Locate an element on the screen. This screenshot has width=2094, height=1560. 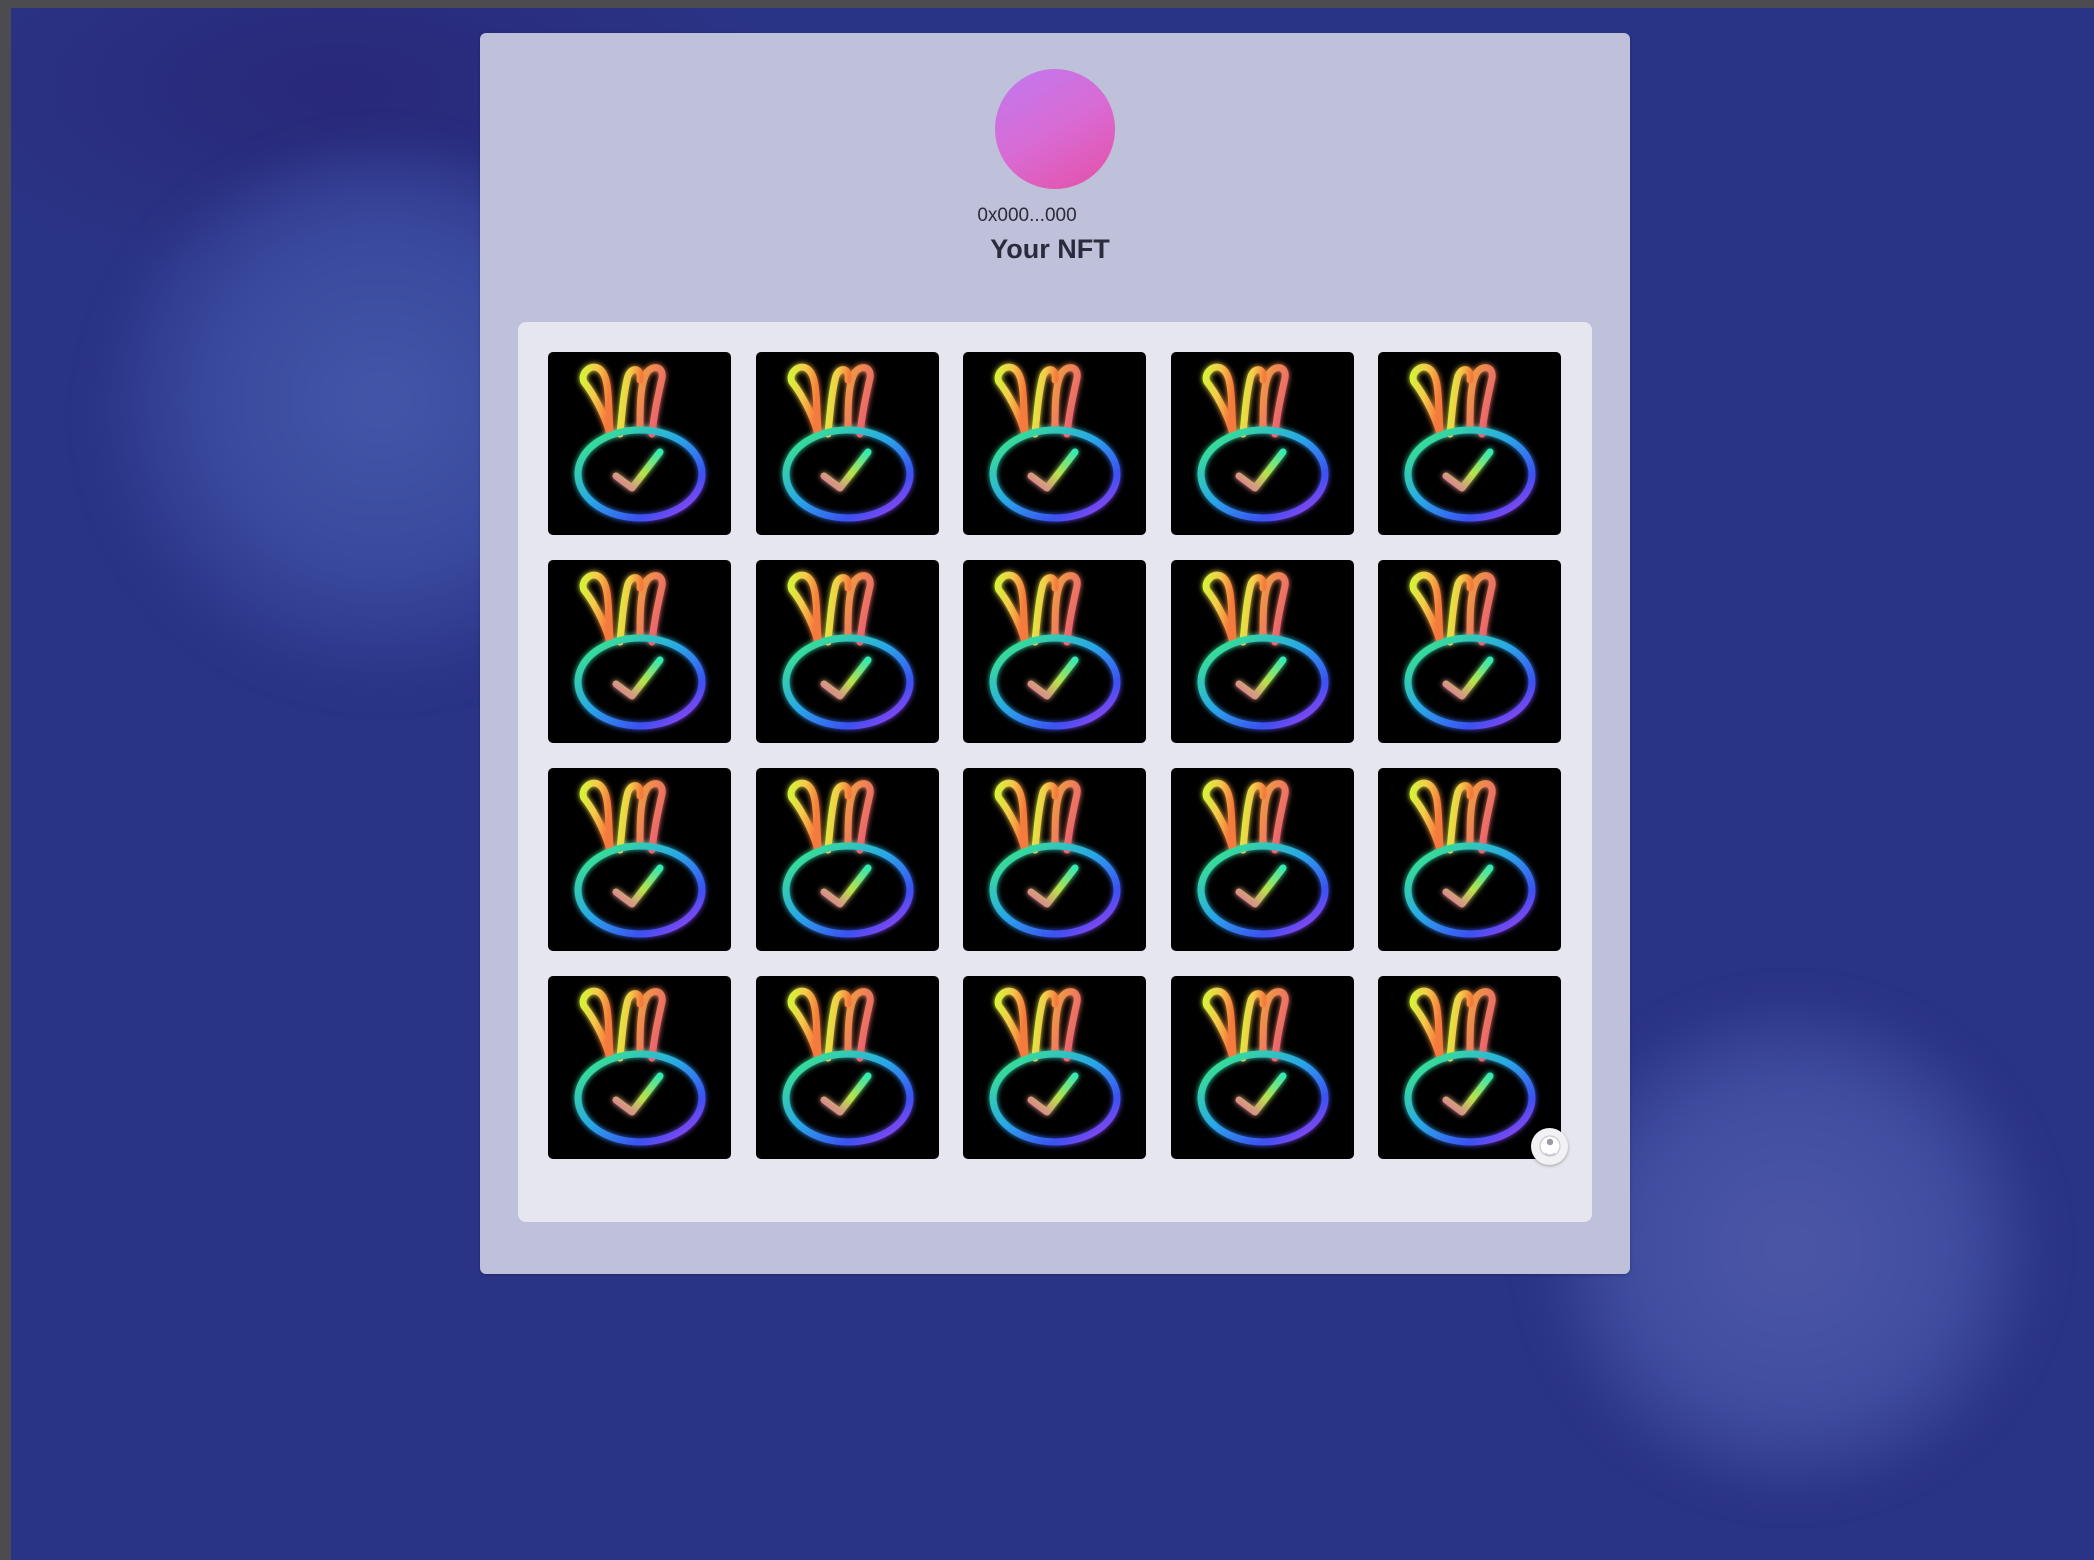
chat-bubble-icon is located at coordinates (1549, 1145).